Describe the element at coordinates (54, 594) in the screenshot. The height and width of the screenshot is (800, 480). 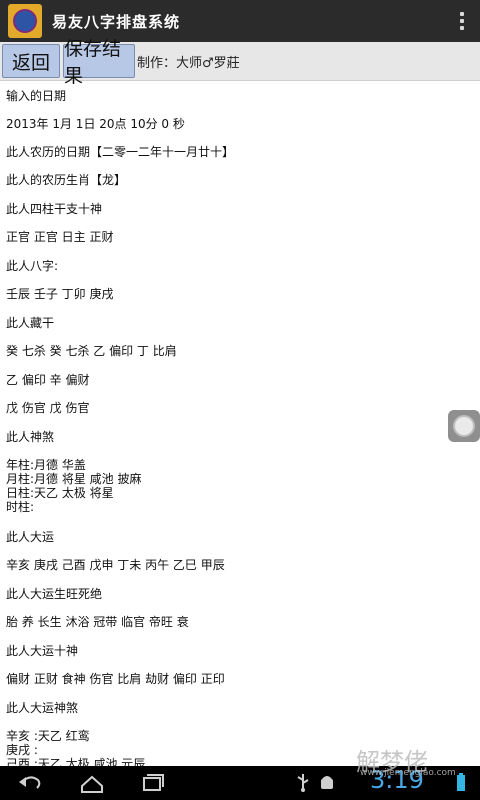
I see `result-line: 此人大运生旺死绝` at that location.